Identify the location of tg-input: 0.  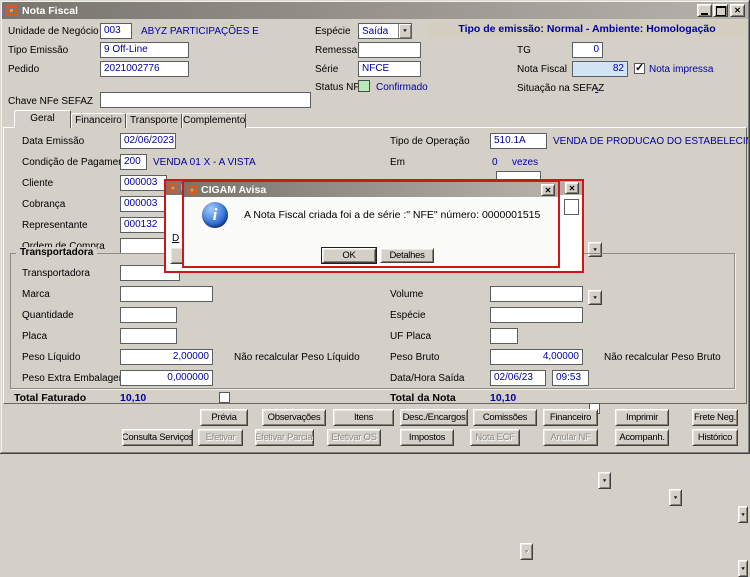
(587, 50).